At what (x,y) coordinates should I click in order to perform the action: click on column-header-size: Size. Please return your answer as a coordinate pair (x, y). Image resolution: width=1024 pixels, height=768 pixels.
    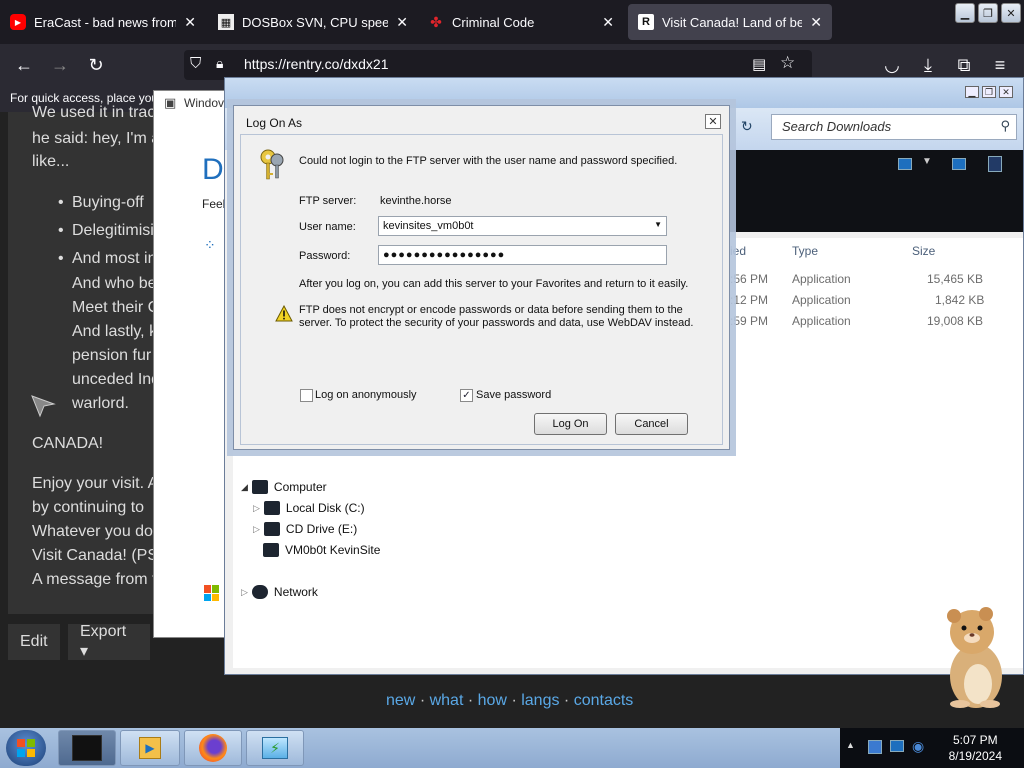
    Looking at the image, I should click on (923, 251).